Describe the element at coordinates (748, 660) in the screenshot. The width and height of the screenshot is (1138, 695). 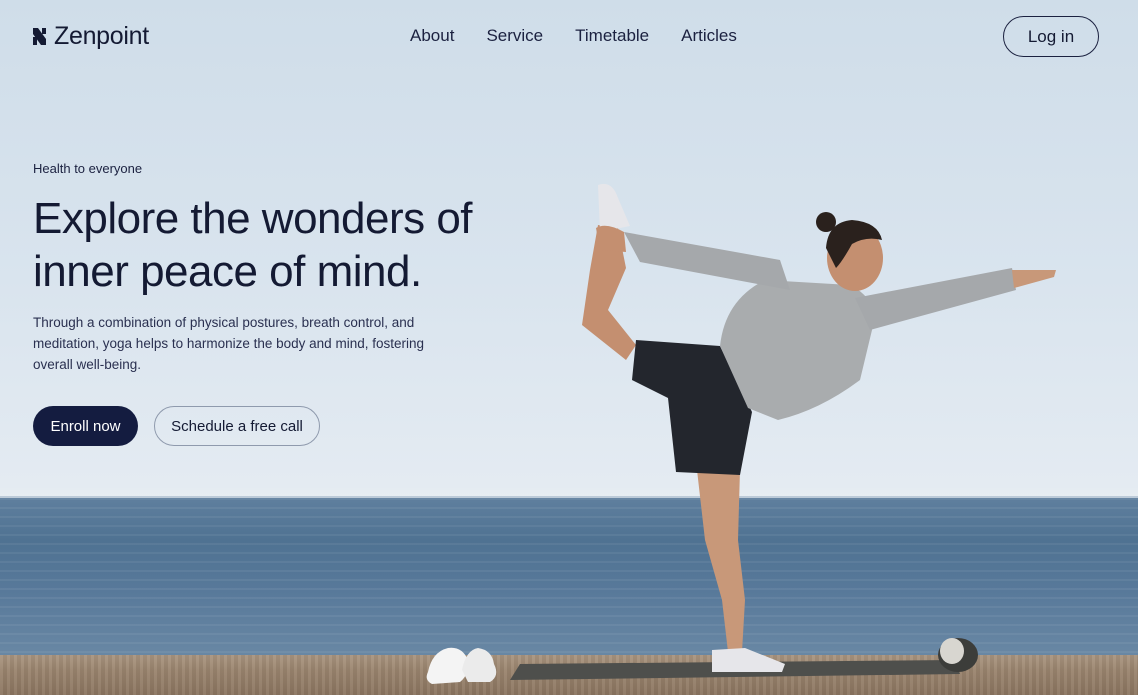
I see `standing-sock` at that location.